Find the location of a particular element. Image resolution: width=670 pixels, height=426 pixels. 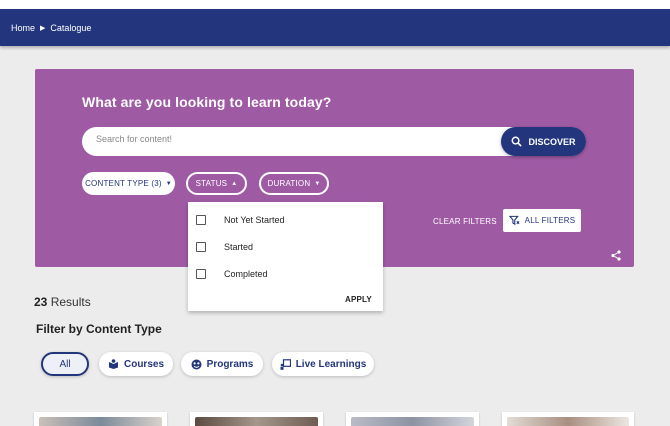

pill-label: Courses is located at coordinates (143, 364).